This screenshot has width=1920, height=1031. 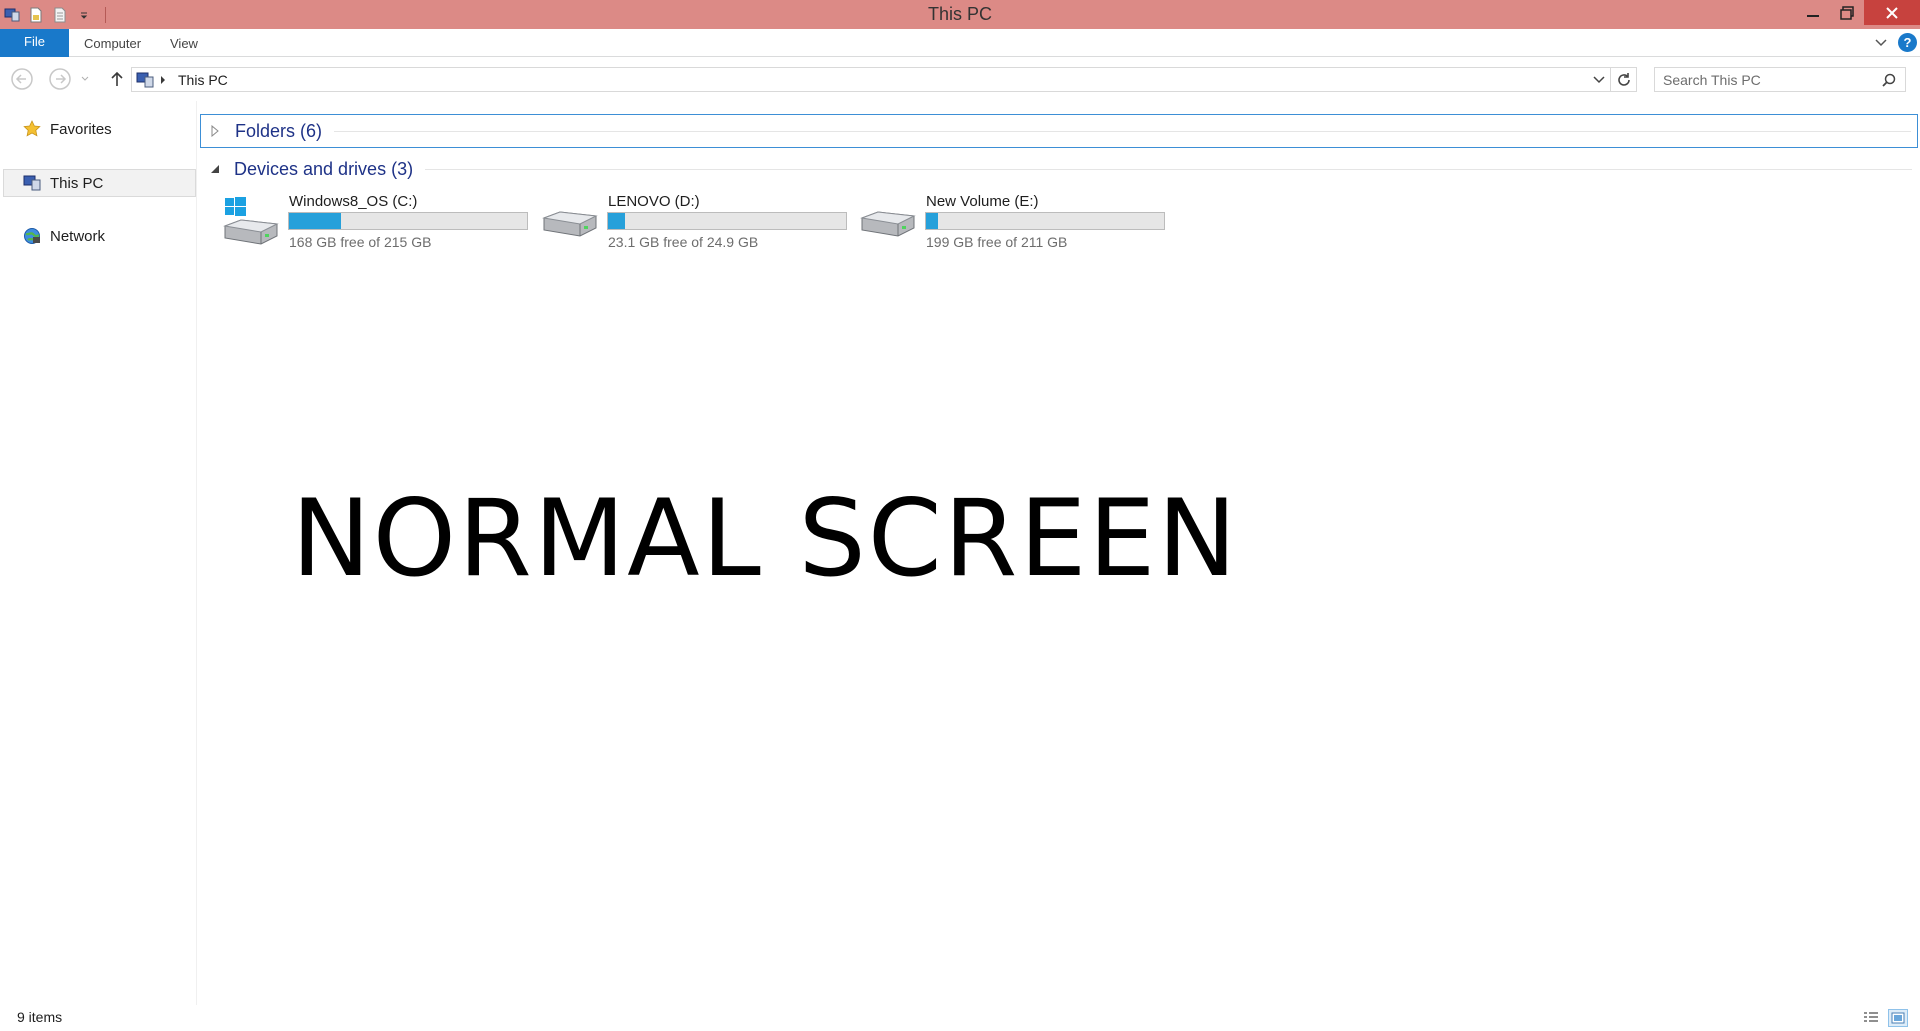 What do you see at coordinates (960, 1018) in the screenshot?
I see `status-bar: 9 items` at bounding box center [960, 1018].